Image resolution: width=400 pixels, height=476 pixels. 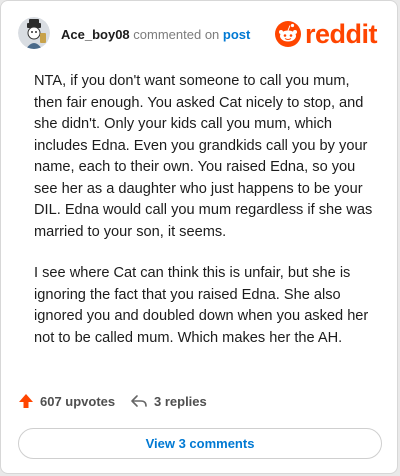 What do you see at coordinates (288, 34) in the screenshot?
I see `reddit-snoo-icon` at bounding box center [288, 34].